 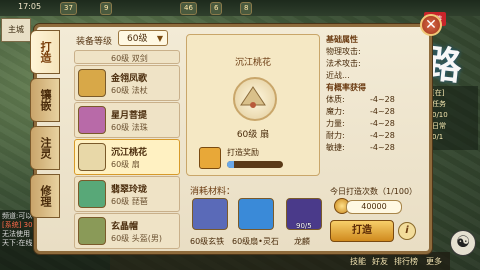 I want to click on stat-line: 法术攻击:, so click(x=343, y=63).